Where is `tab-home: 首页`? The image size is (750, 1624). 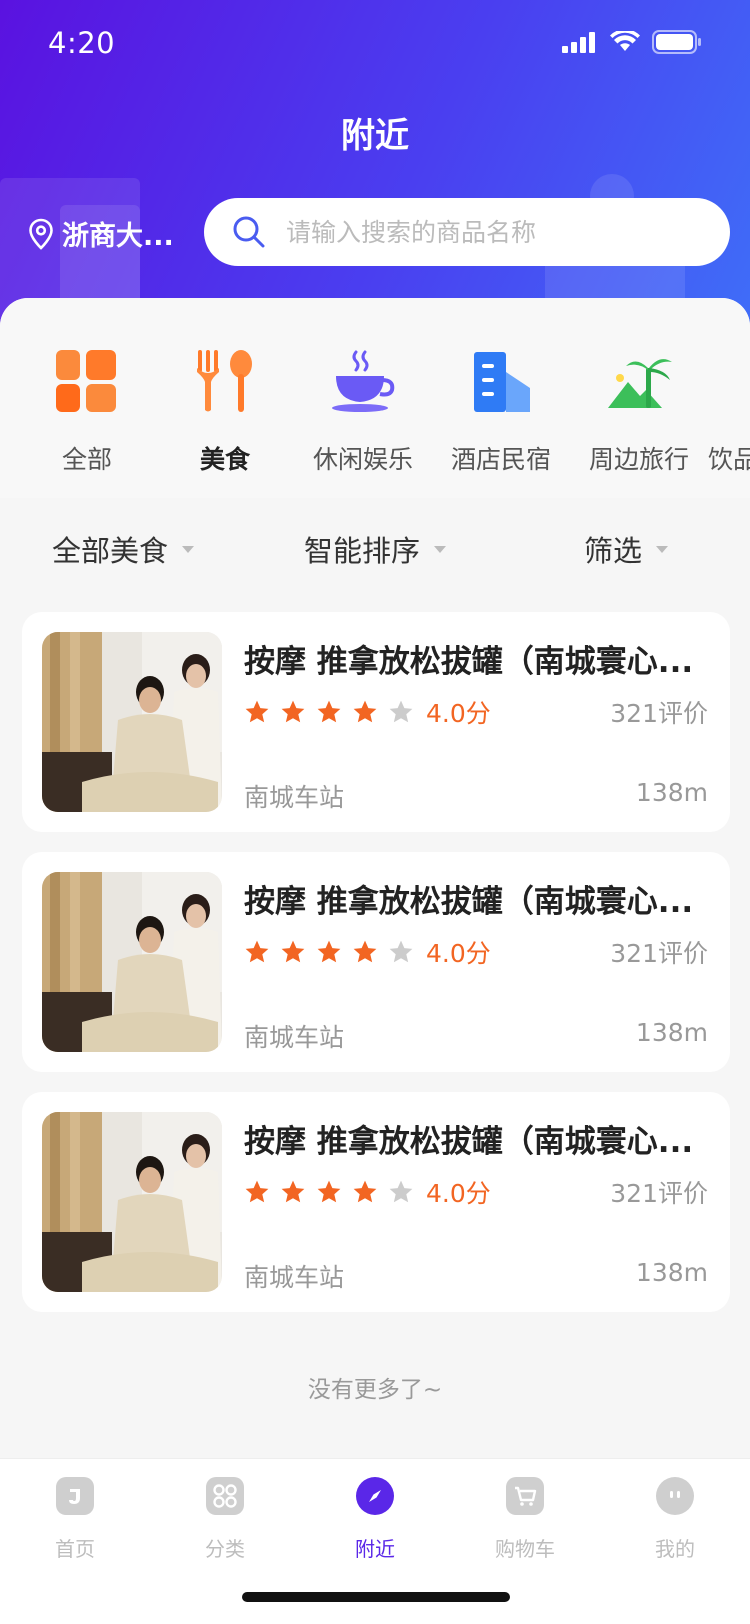
tab-home: 首页 is located at coordinates (75, 1519).